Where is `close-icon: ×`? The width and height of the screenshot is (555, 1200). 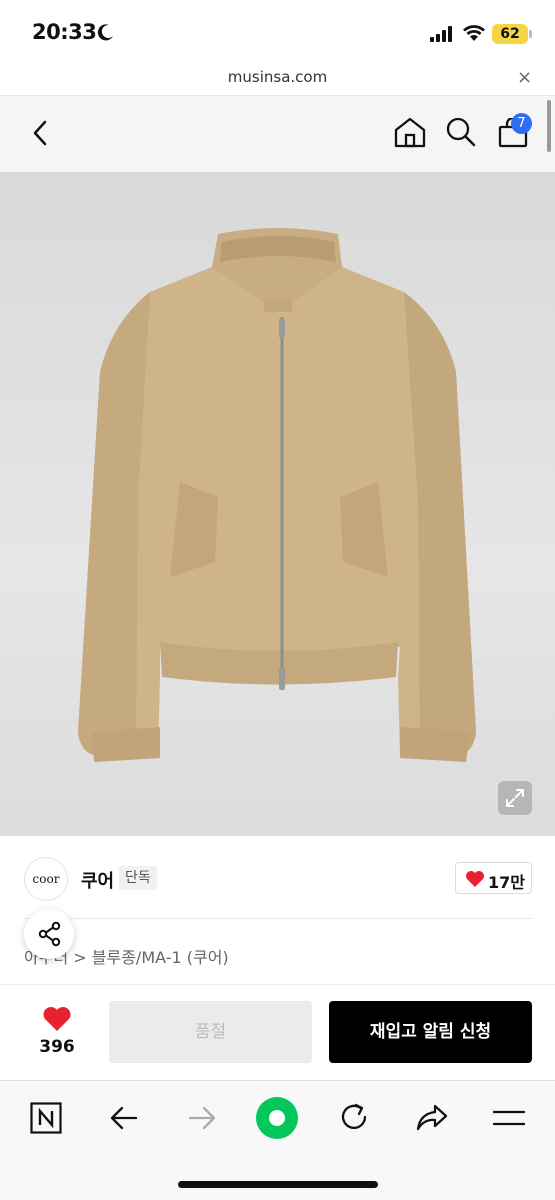 close-icon: × is located at coordinates (524, 77).